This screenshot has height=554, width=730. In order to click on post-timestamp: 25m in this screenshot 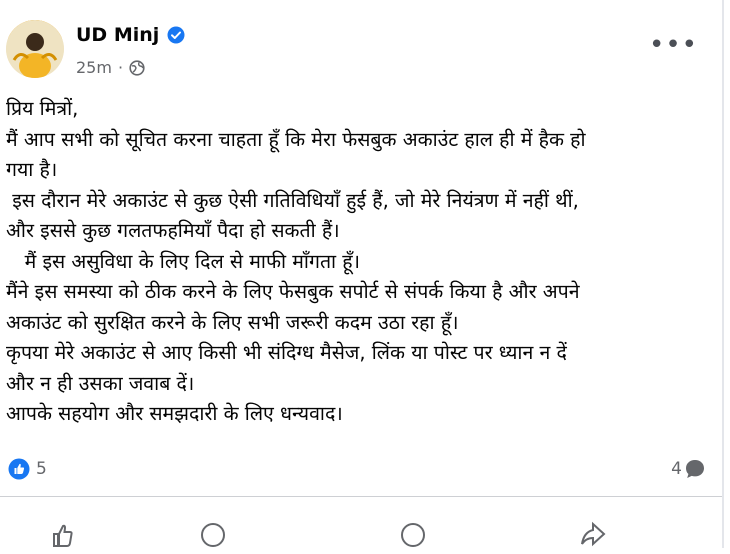, I will do `click(94, 67)`.